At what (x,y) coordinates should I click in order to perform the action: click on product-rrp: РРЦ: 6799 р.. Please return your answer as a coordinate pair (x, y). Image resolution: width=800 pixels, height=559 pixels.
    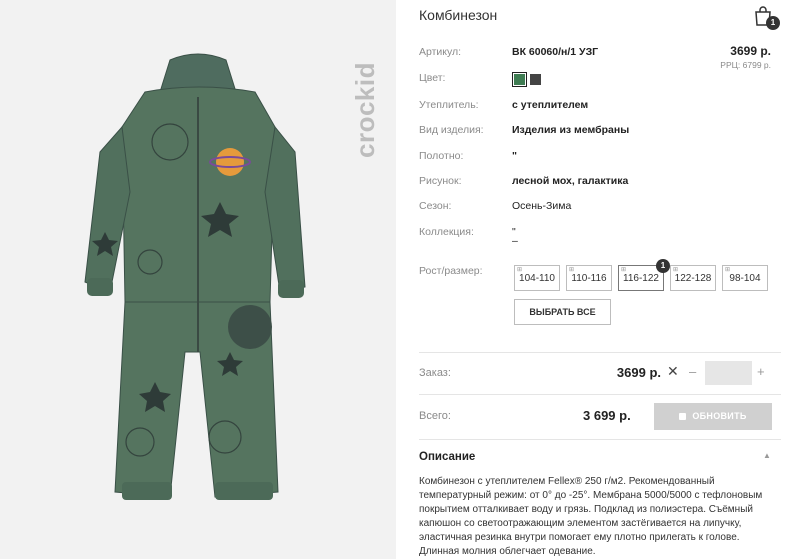
    Looking at the image, I should click on (745, 65).